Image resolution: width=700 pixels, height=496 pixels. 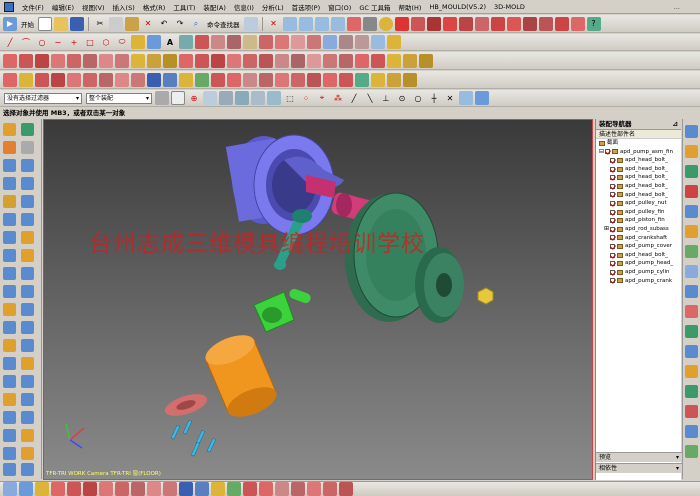 What do you see at coordinates (122, 489) in the screenshot?
I see `simulation-icon` at bounding box center [122, 489].